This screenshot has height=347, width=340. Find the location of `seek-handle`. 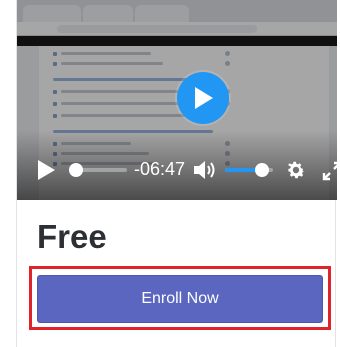

seek-handle is located at coordinates (75, 170).